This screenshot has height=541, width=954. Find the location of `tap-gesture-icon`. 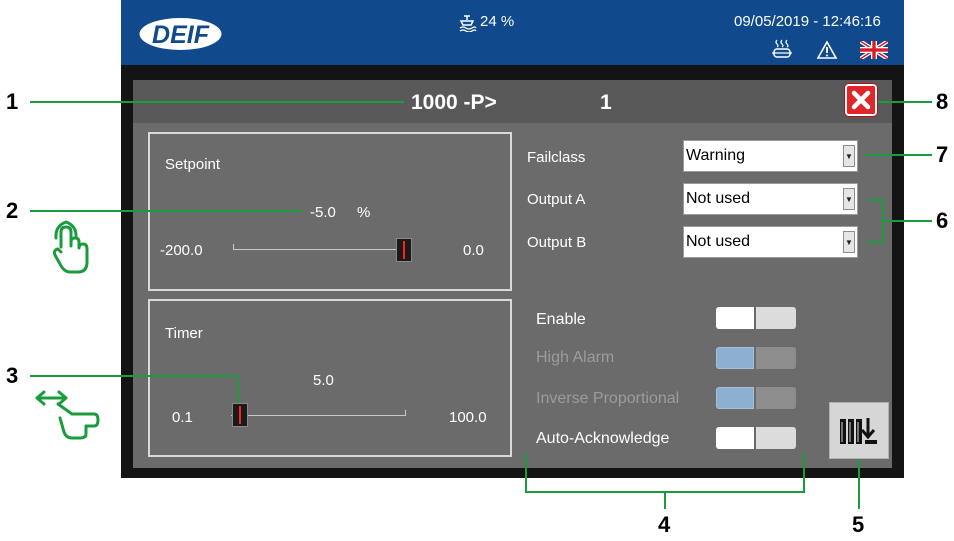

tap-gesture-icon is located at coordinates (70, 247).